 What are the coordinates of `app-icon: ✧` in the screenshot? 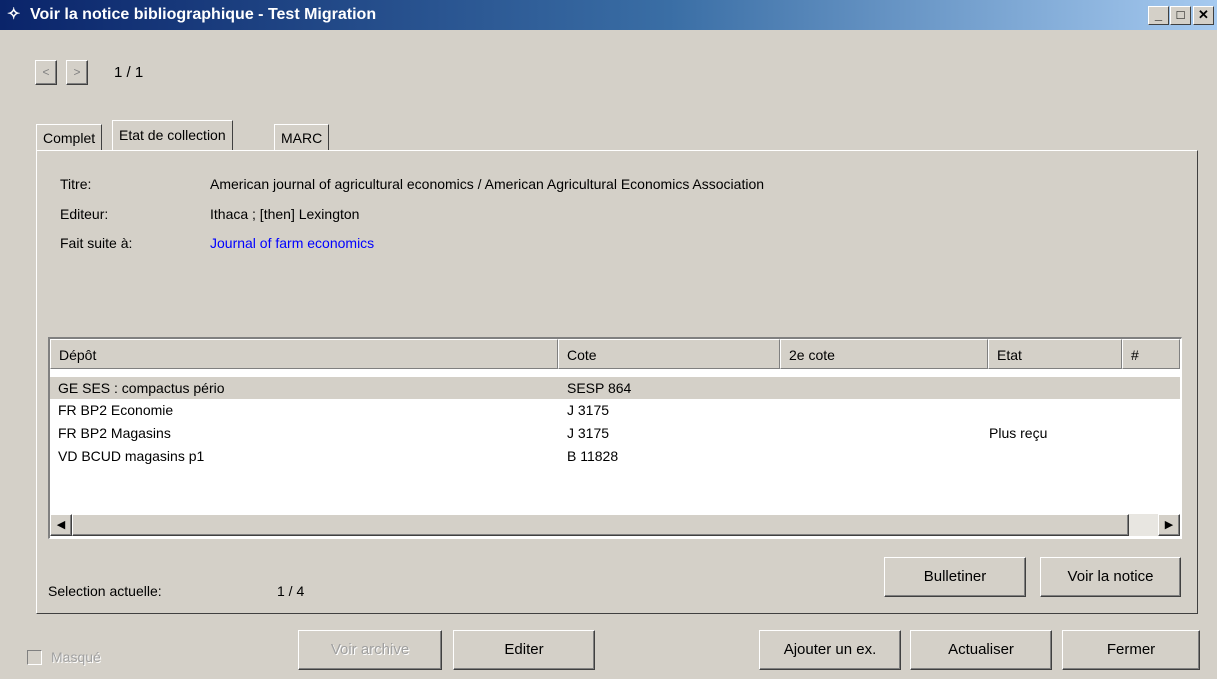 It's located at (14, 14).